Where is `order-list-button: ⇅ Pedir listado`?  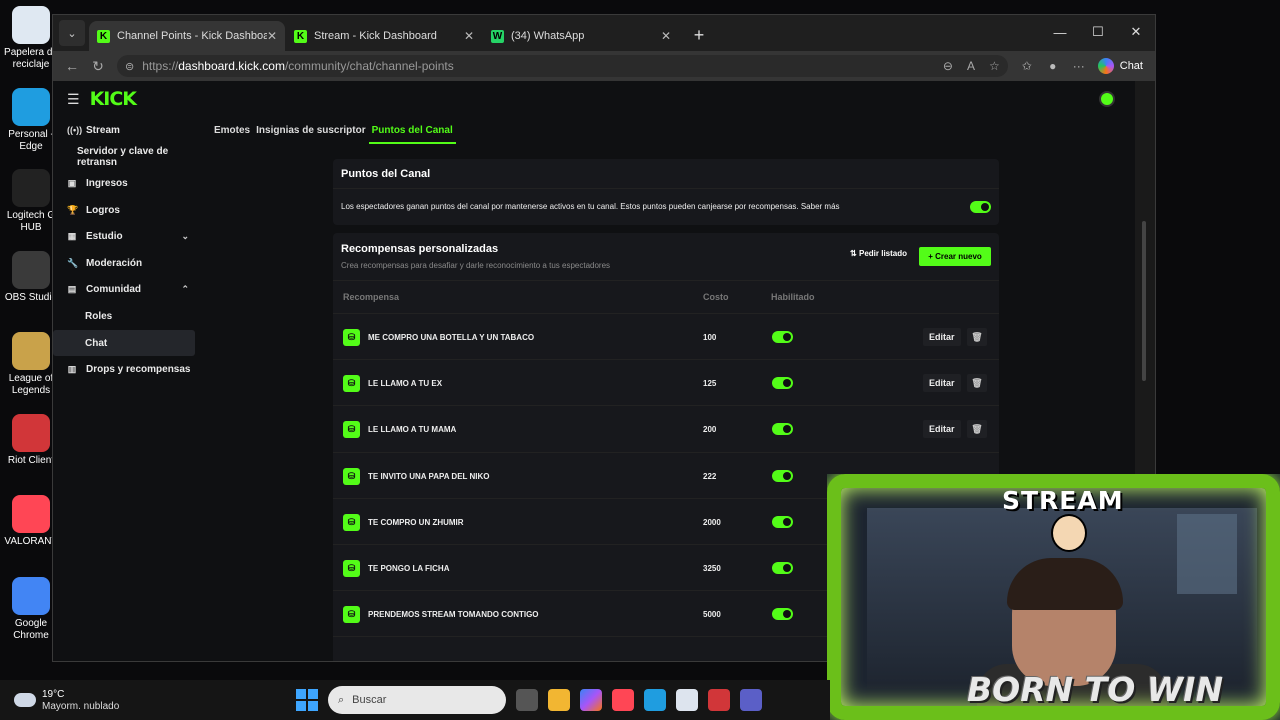 order-list-button: ⇅ Pedir listado is located at coordinates (878, 253).